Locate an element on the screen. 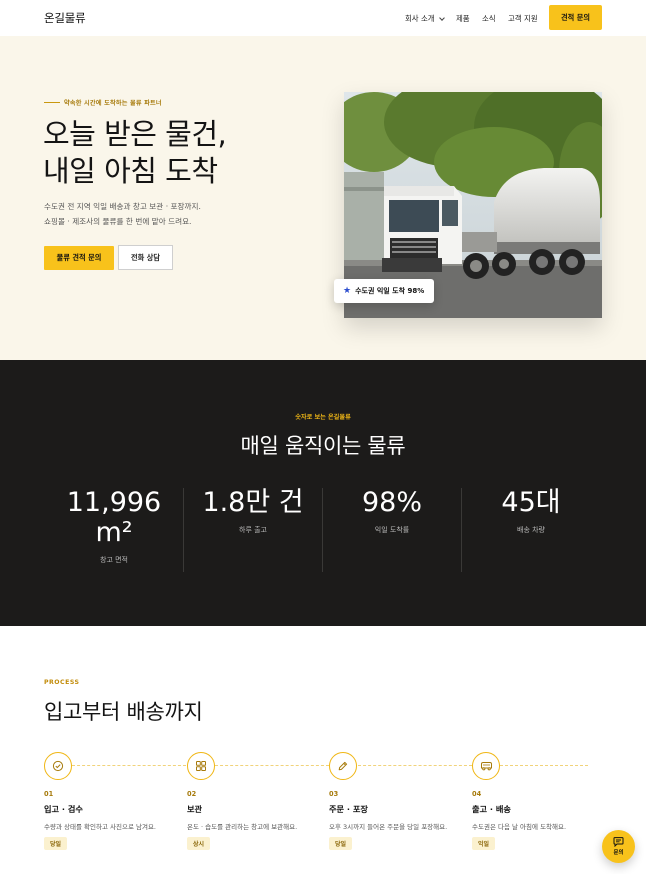 This screenshot has height=874, width=646. hero-title-line2: 내일 아침 도착 is located at coordinates (130, 171).